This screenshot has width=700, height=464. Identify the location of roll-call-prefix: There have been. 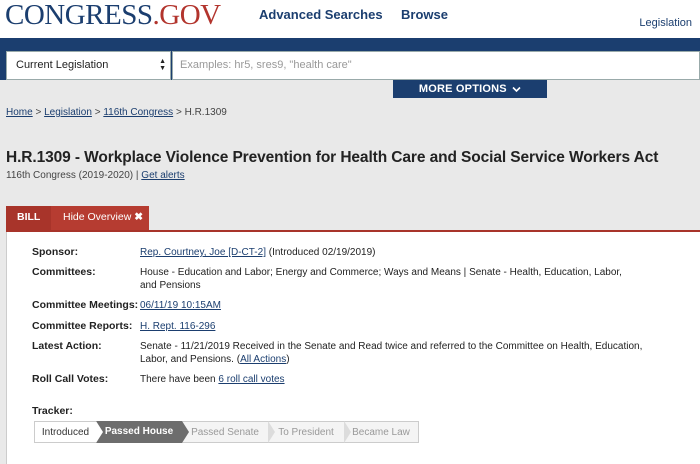
(178, 379).